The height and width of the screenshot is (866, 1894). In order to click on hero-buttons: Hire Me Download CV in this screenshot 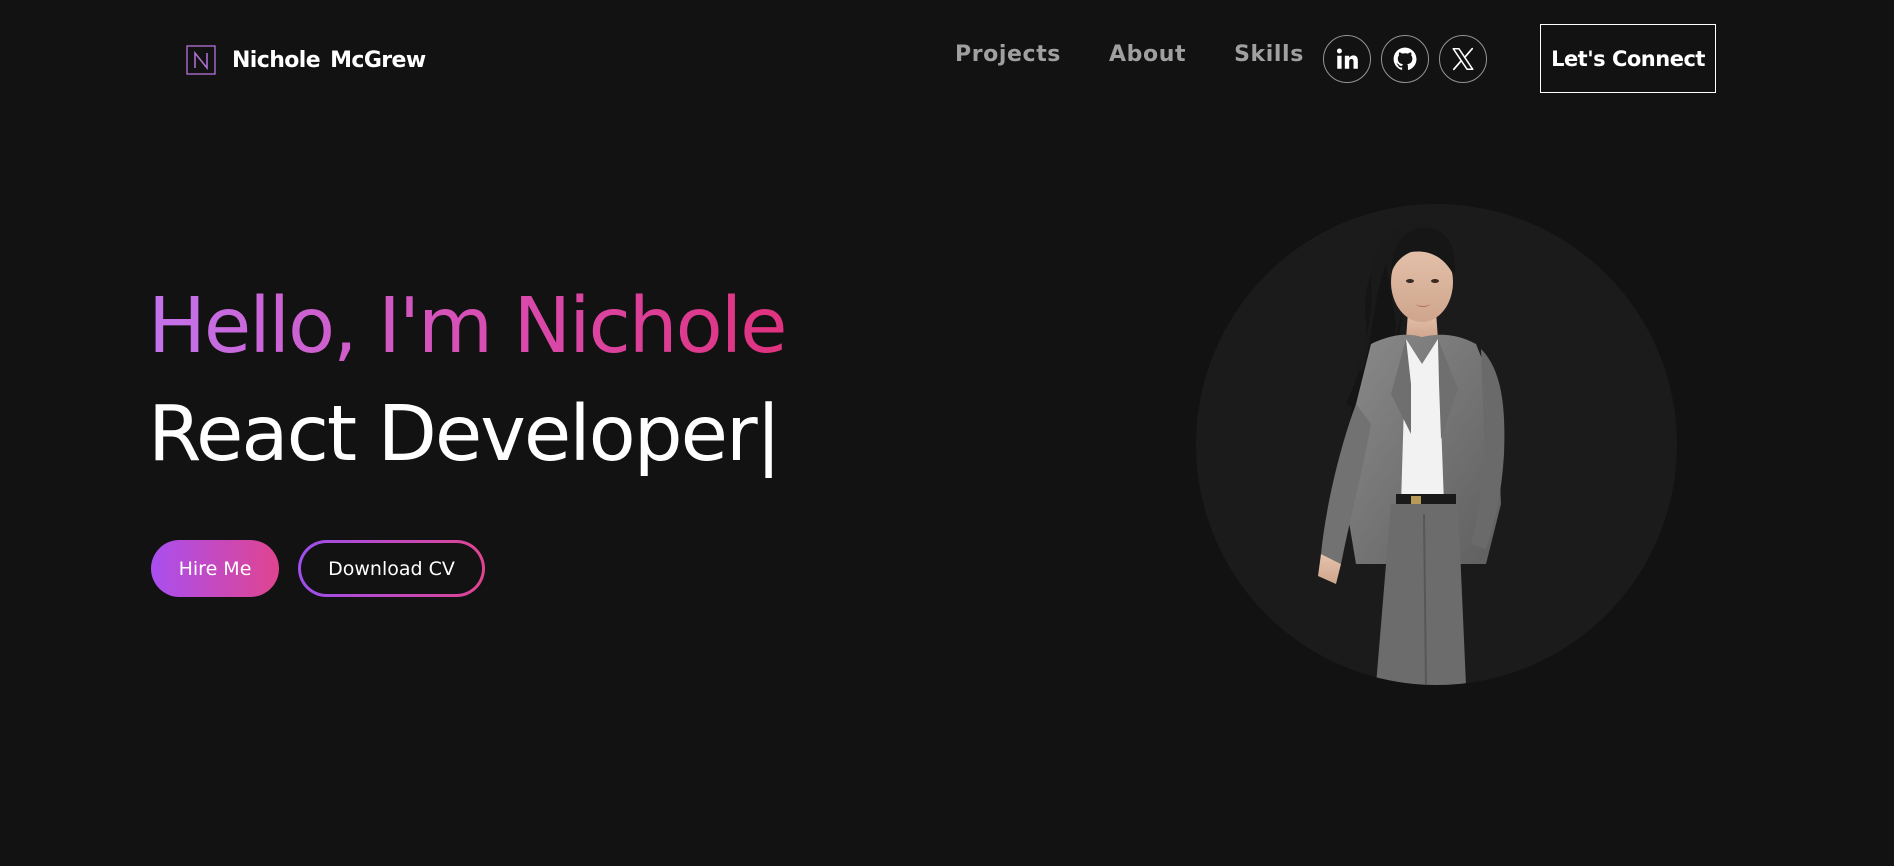, I will do `click(318, 568)`.